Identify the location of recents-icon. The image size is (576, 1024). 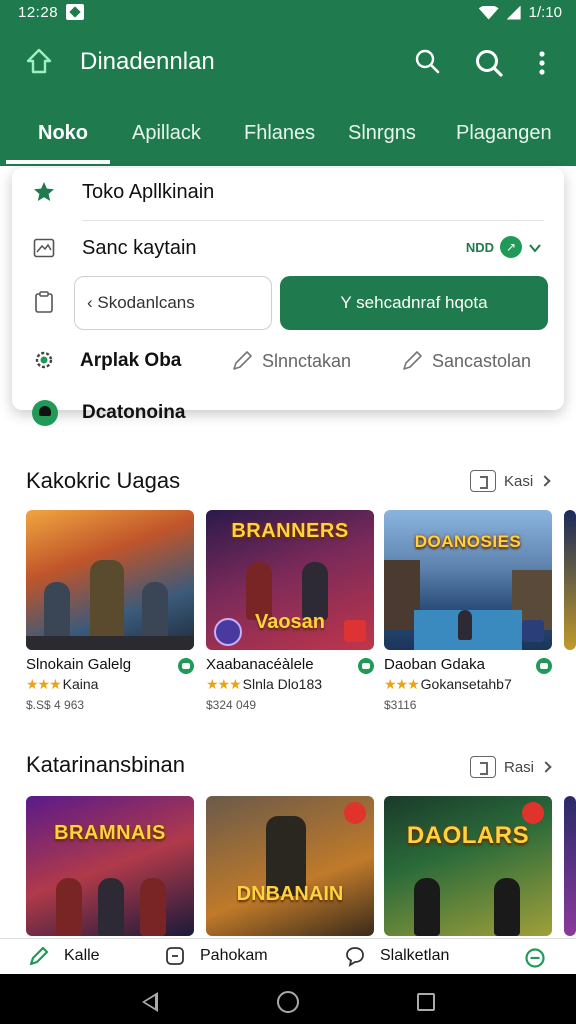
(426, 1002).